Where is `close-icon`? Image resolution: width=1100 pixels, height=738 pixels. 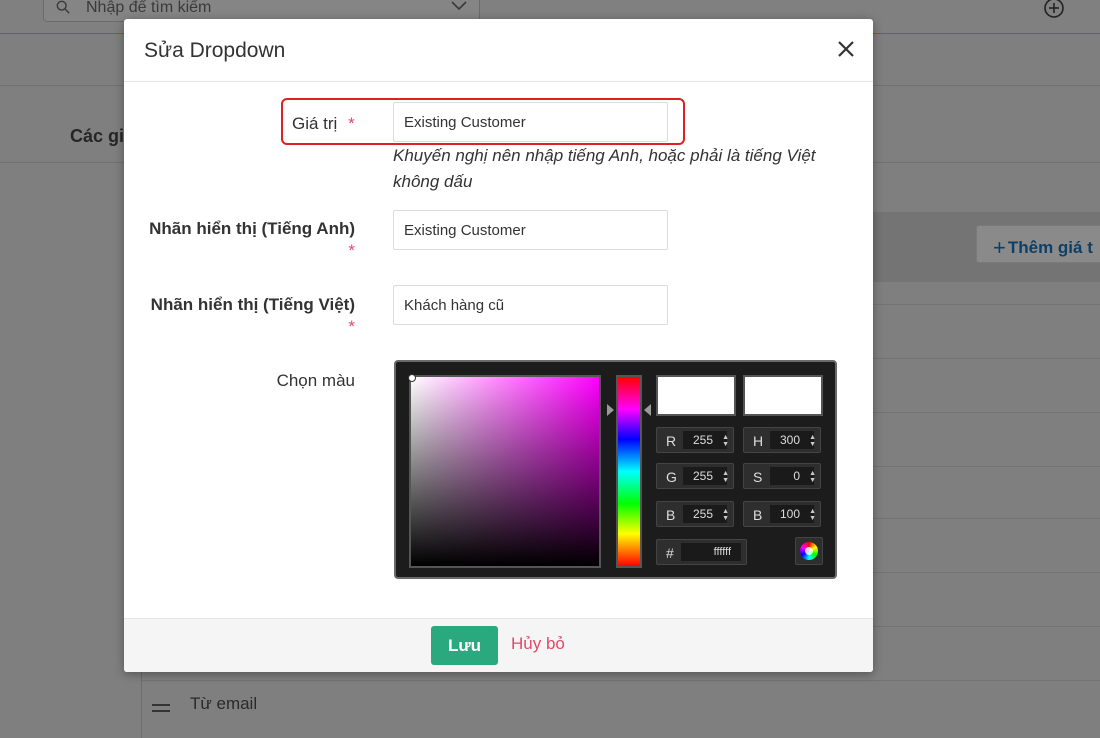 close-icon is located at coordinates (846, 49).